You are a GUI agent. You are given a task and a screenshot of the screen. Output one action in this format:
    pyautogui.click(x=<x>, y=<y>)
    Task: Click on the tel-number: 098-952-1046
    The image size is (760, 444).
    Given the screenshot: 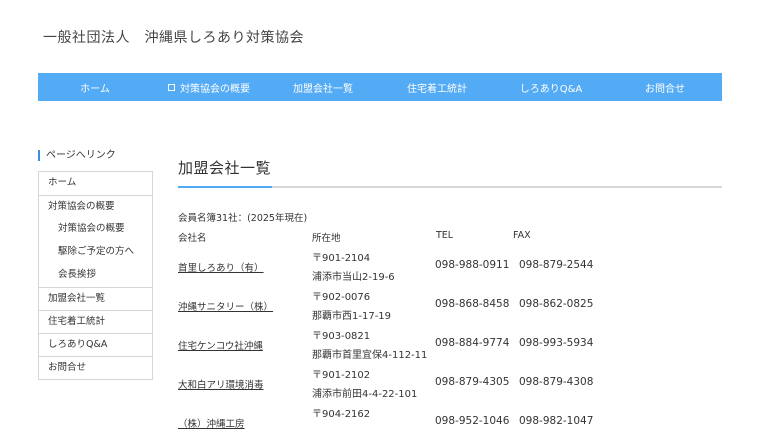 What is the action you would take?
    pyautogui.click(x=472, y=421)
    